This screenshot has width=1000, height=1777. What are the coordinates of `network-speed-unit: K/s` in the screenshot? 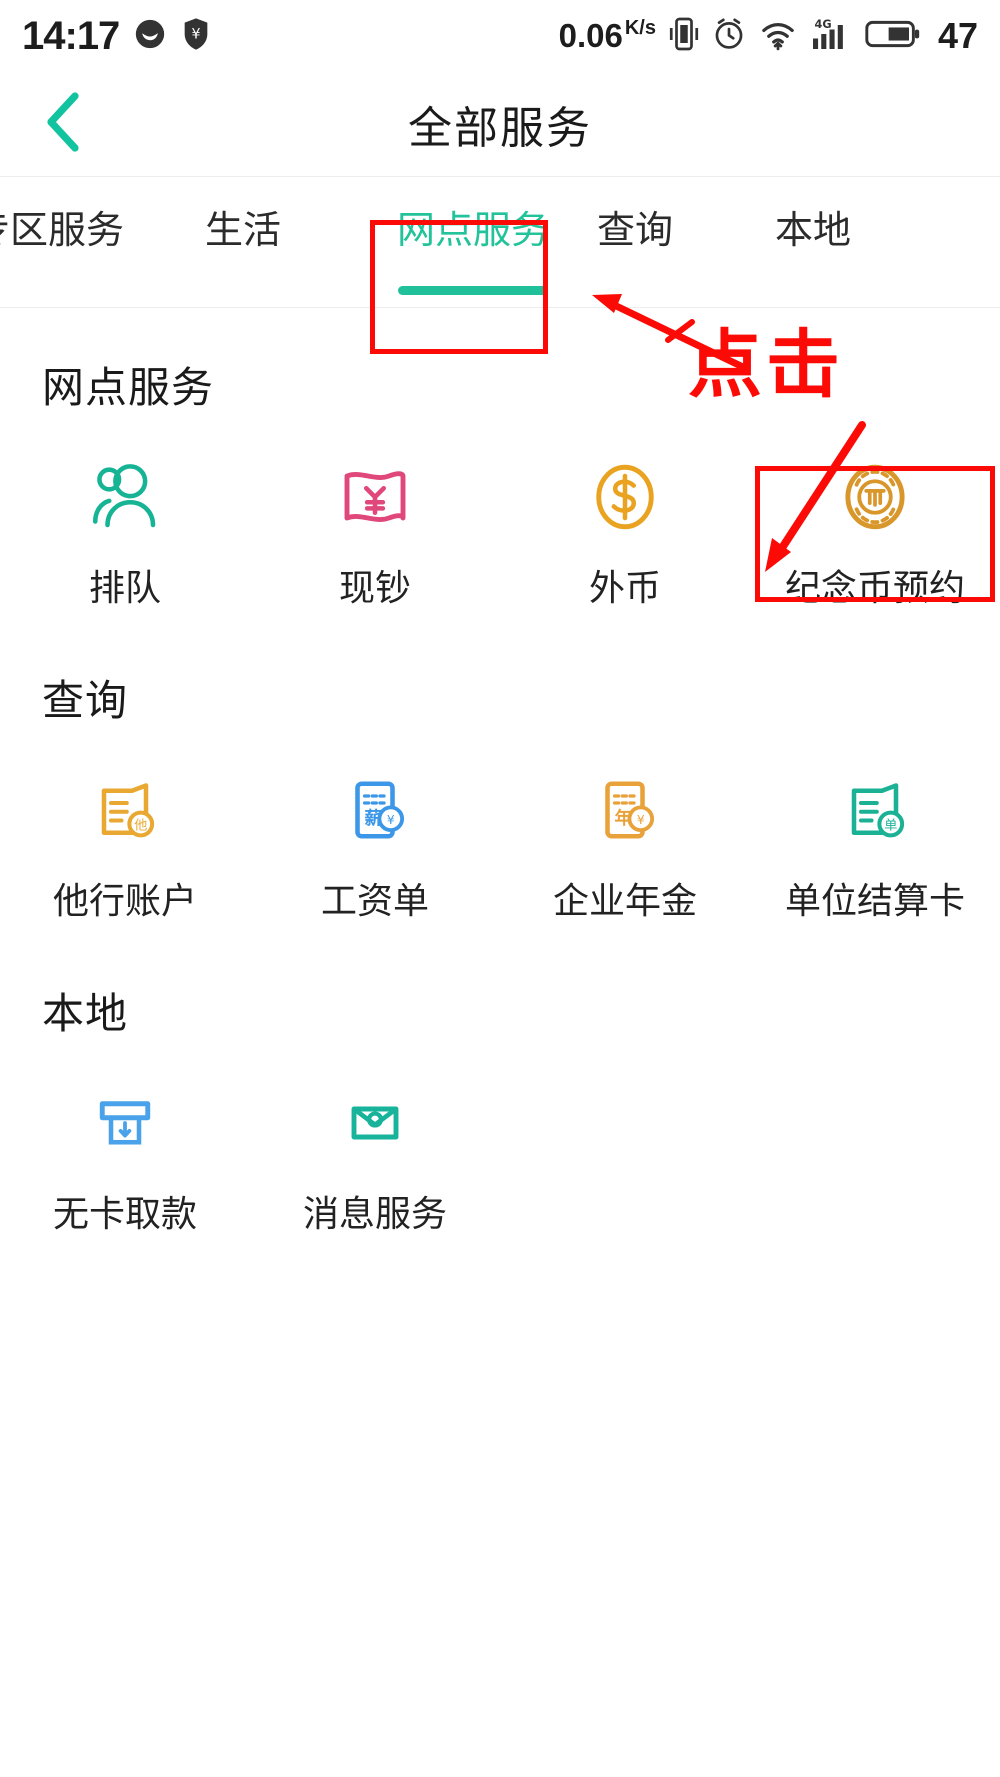 It's located at (640, 28).